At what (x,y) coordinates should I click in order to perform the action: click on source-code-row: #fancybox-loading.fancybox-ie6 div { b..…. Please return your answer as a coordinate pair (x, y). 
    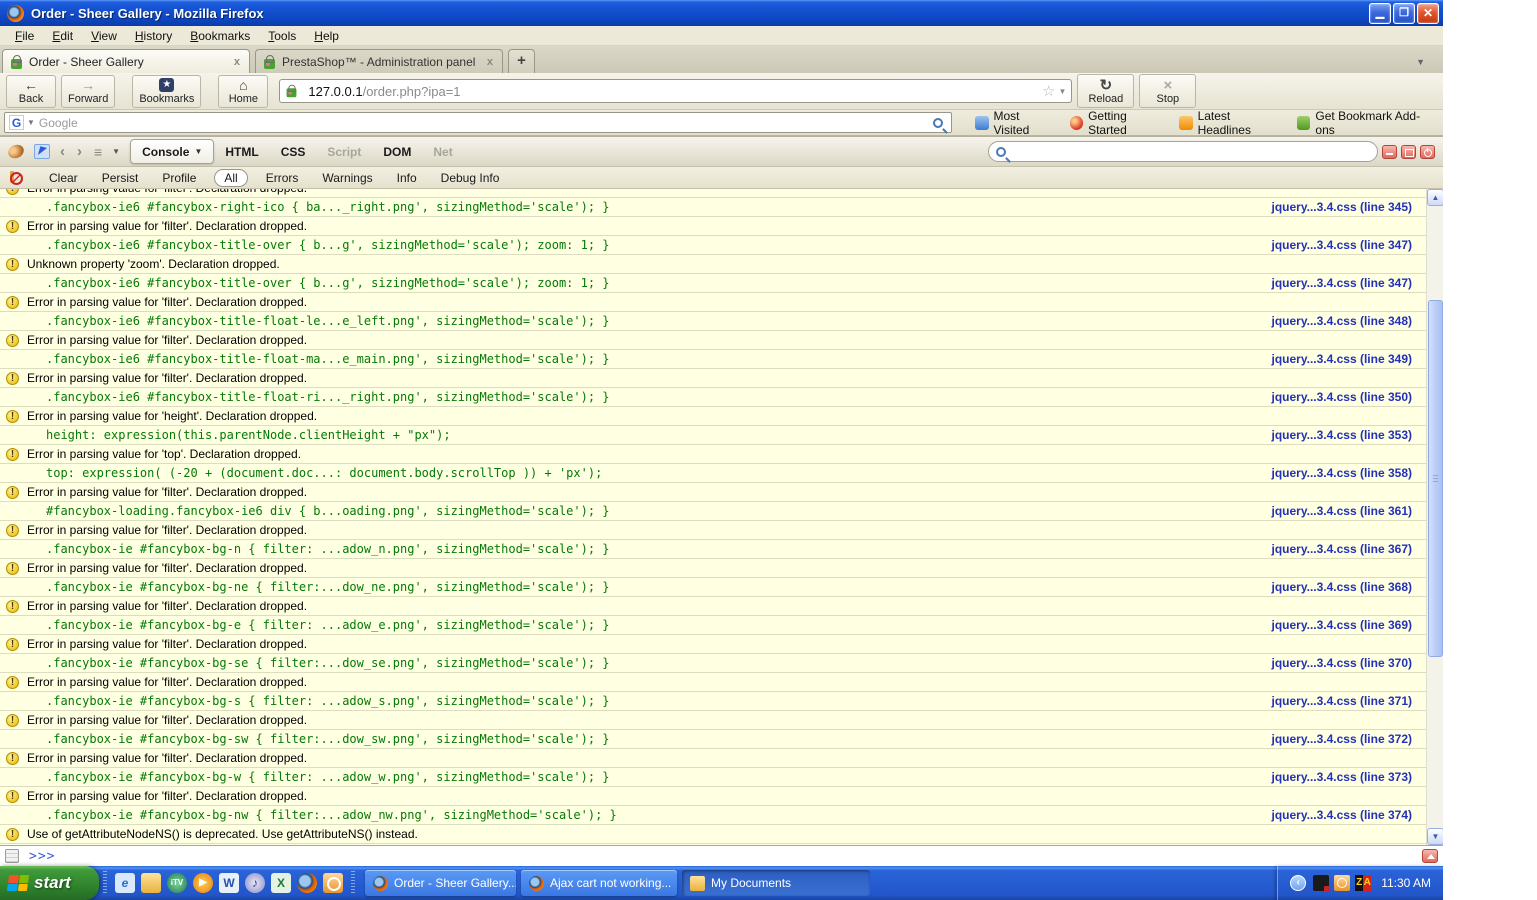
    Looking at the image, I should click on (713, 511).